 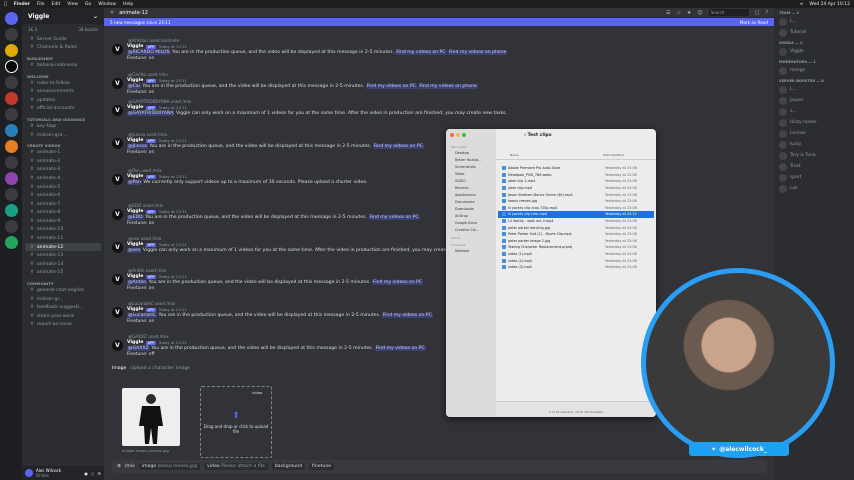 I want to click on wifi-icon: ≈, so click(x=802, y=4).